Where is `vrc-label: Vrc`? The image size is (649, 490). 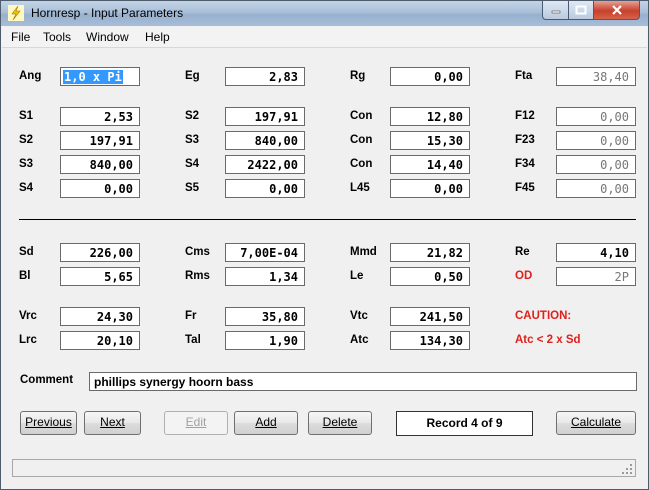
vrc-label: Vrc is located at coordinates (28, 316).